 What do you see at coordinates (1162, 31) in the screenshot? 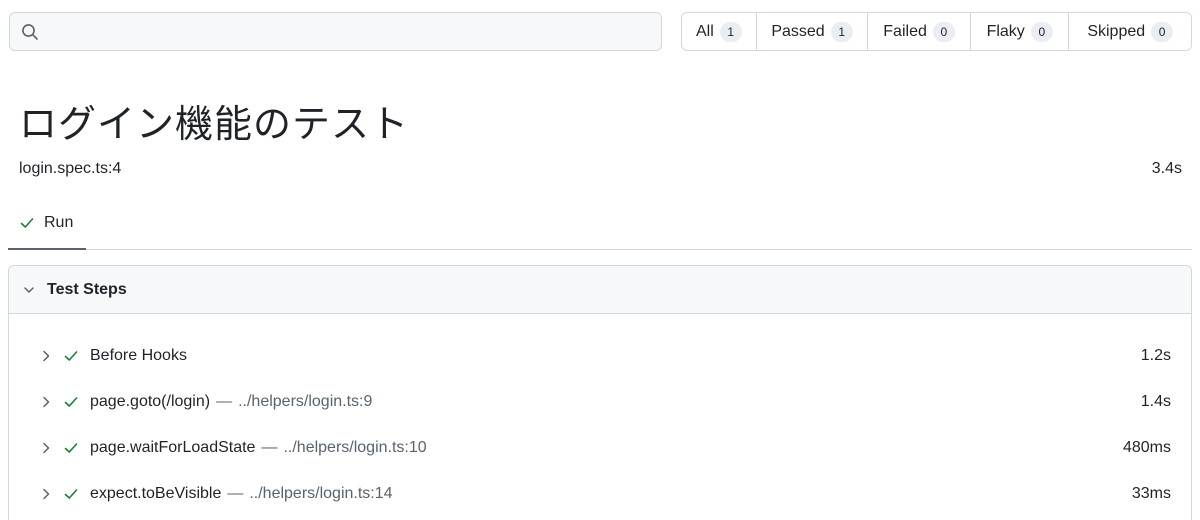
I see `filter-skipped-count: 0` at bounding box center [1162, 31].